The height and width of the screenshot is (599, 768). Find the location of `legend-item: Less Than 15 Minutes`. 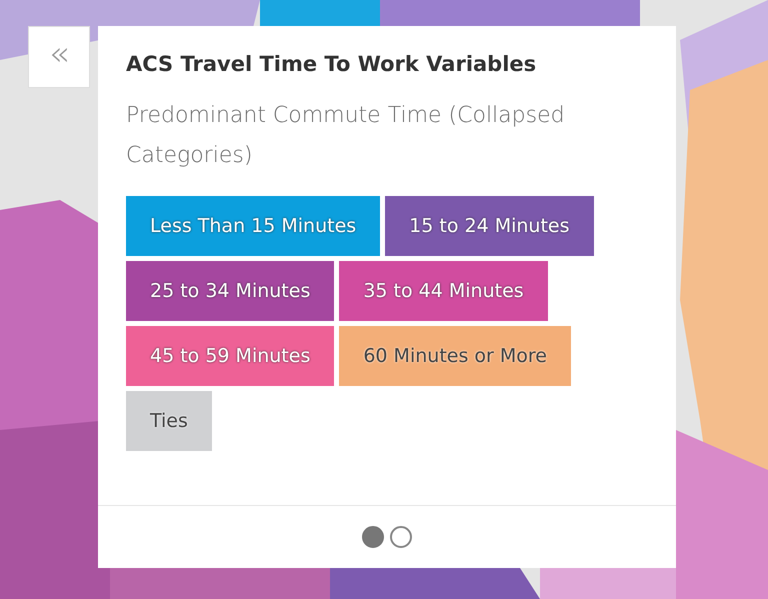

legend-item: Less Than 15 Minutes is located at coordinates (253, 226).